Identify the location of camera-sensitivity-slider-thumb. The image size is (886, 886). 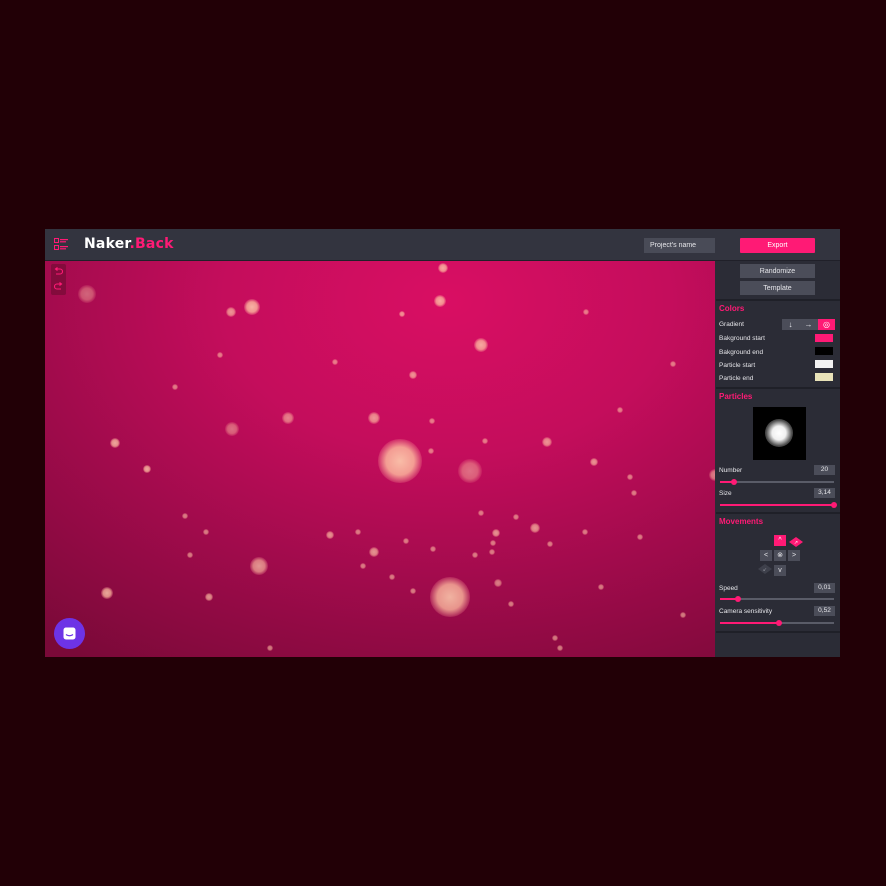
(779, 623).